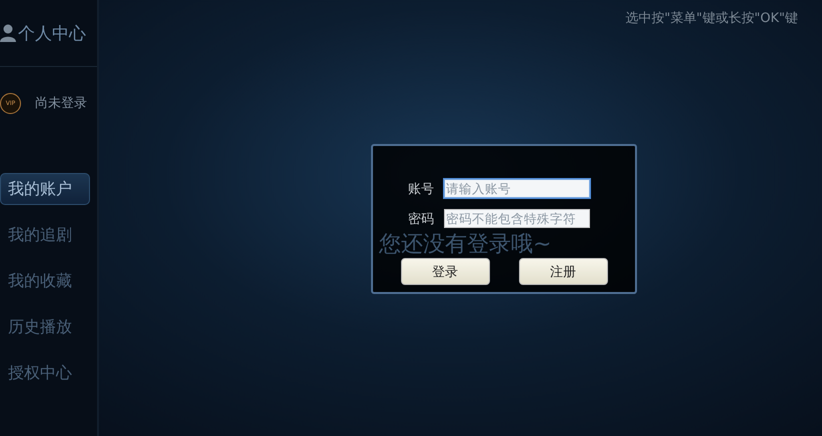 The height and width of the screenshot is (436, 822). I want to click on sidebar-item: 我的追剧, so click(48, 235).